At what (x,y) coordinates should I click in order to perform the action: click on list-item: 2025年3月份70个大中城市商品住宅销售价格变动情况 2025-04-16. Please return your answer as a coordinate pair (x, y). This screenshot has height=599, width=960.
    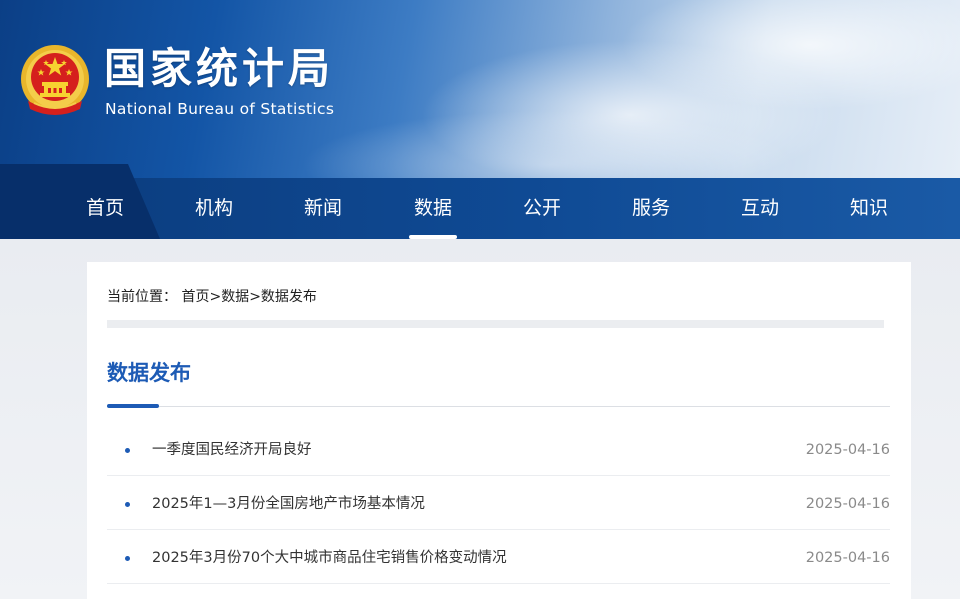
    Looking at the image, I should click on (498, 557).